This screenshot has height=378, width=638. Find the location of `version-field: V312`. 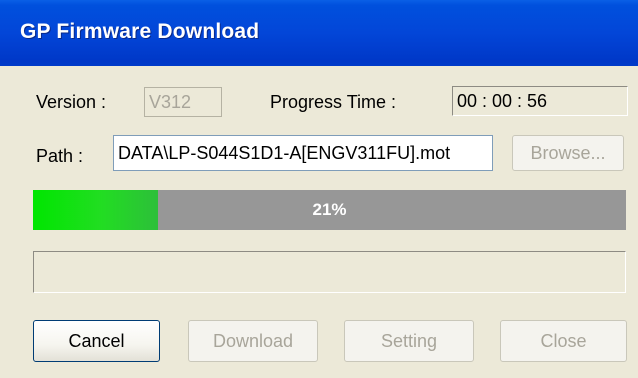

version-field: V312 is located at coordinates (183, 102).